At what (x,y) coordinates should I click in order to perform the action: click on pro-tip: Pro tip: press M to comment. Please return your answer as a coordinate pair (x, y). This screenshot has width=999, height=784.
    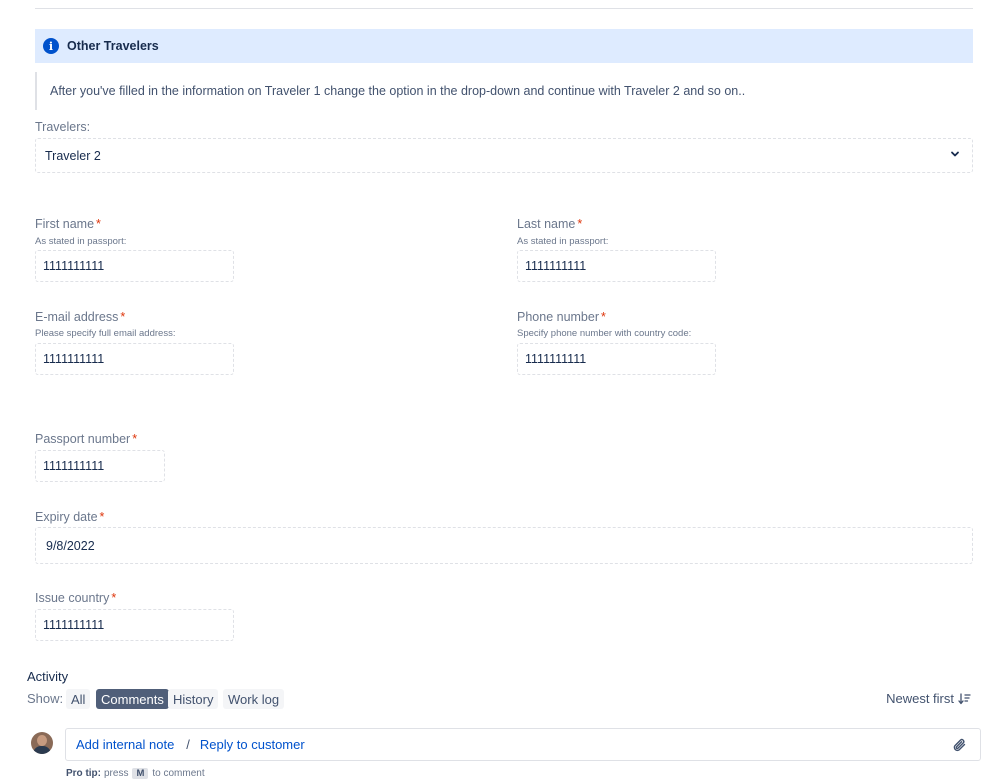
    Looking at the image, I should click on (135, 773).